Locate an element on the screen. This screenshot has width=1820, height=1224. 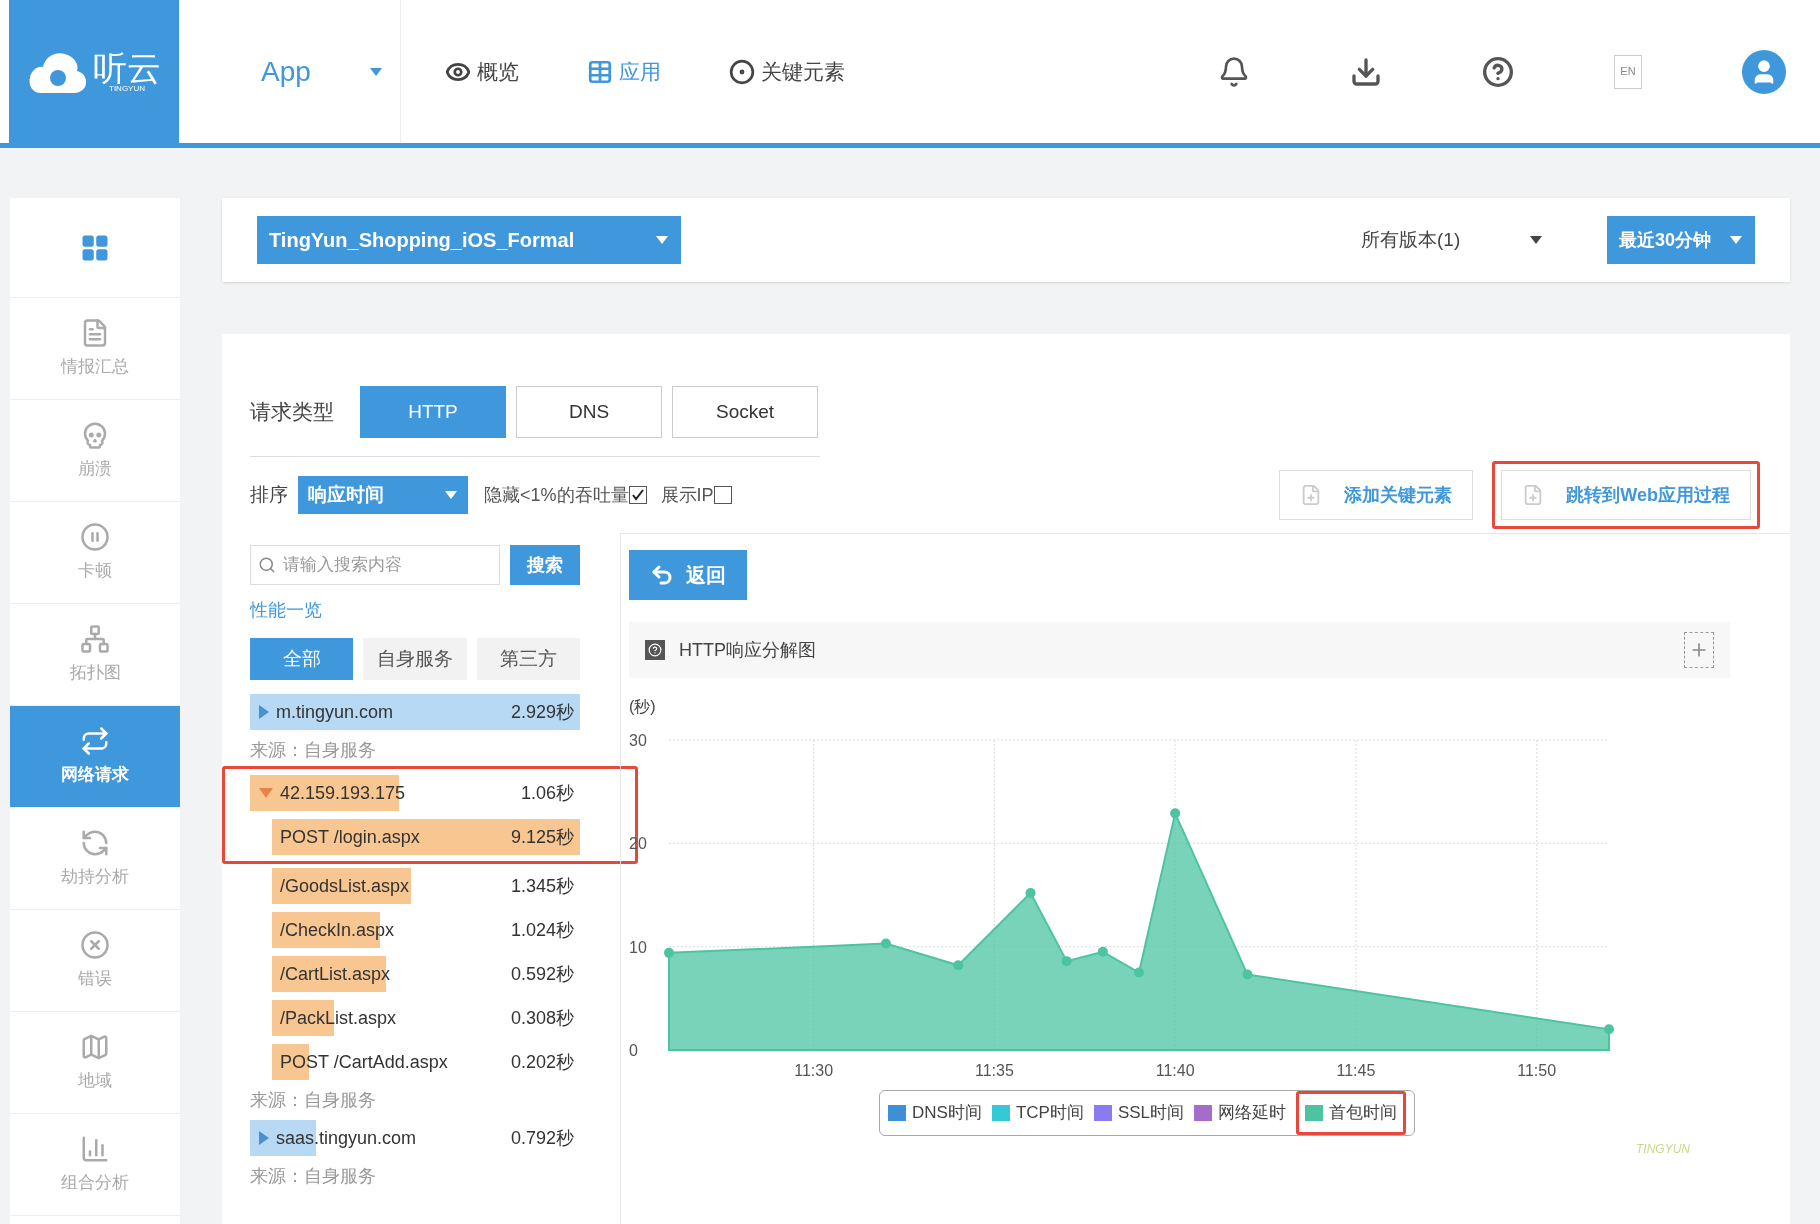
request-type-tab: Socket is located at coordinates (745, 412).